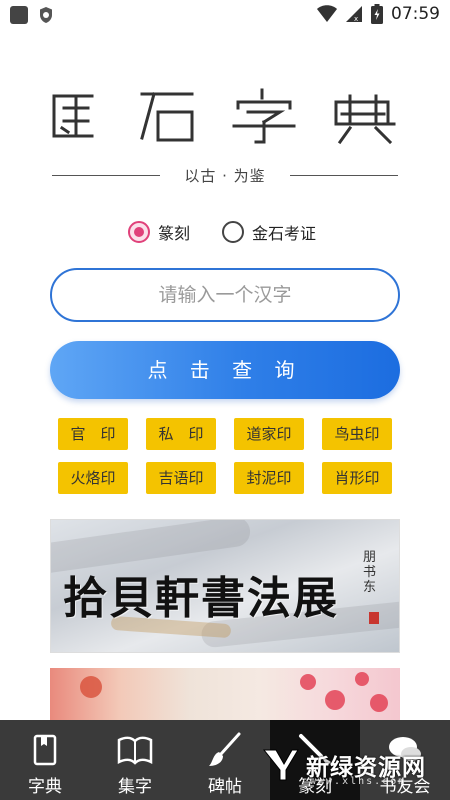 The image size is (450, 800). I want to click on clock: 07:59, so click(415, 14).